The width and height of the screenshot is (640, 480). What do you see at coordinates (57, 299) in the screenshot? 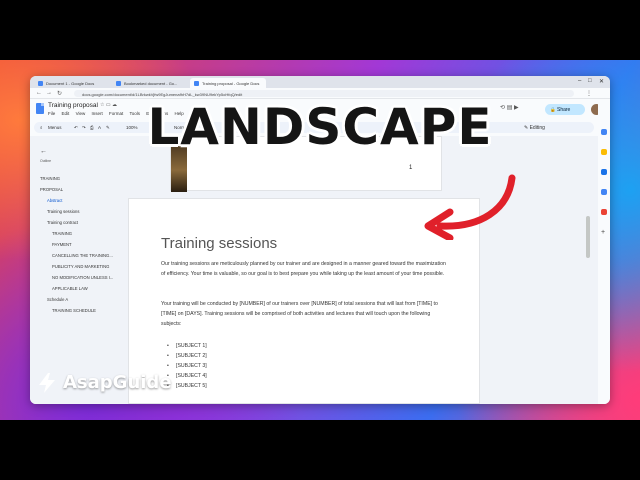
I see `outline-item: Schedule A` at bounding box center [57, 299].